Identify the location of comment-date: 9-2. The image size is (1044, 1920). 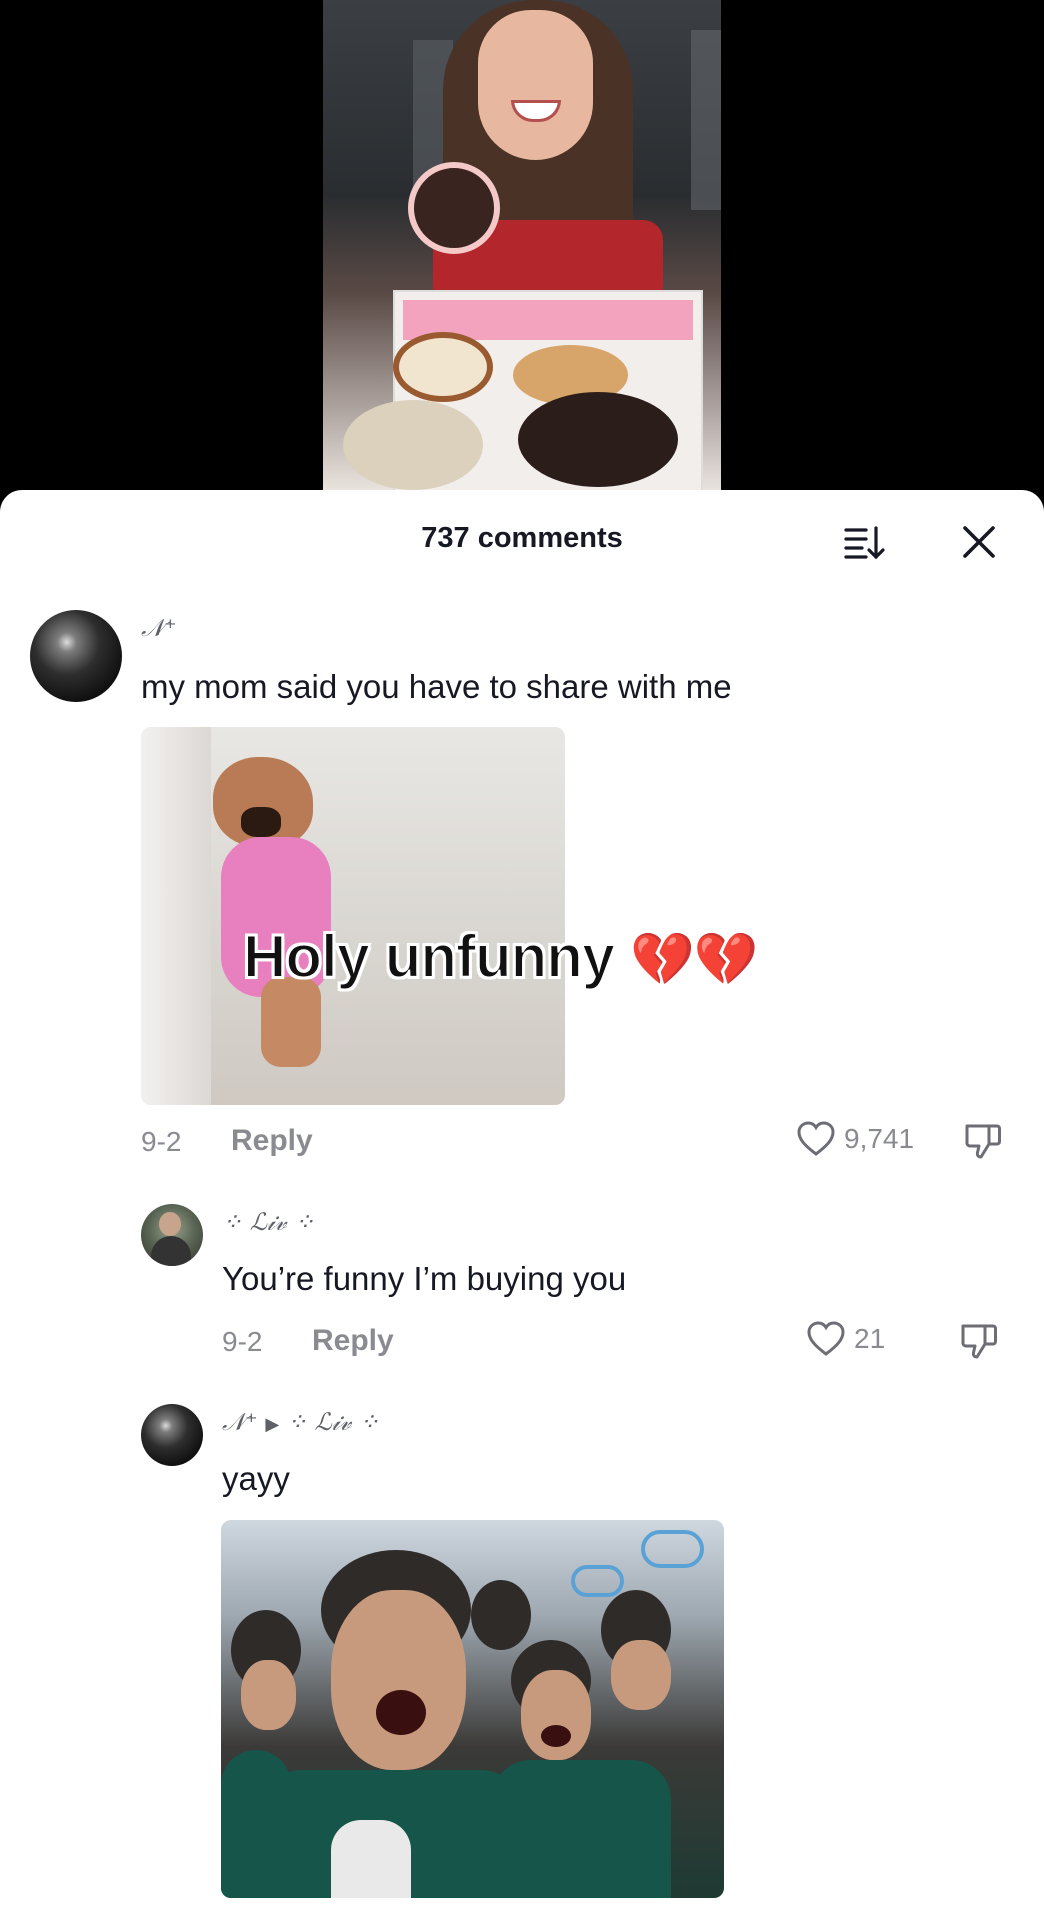
(161, 1141).